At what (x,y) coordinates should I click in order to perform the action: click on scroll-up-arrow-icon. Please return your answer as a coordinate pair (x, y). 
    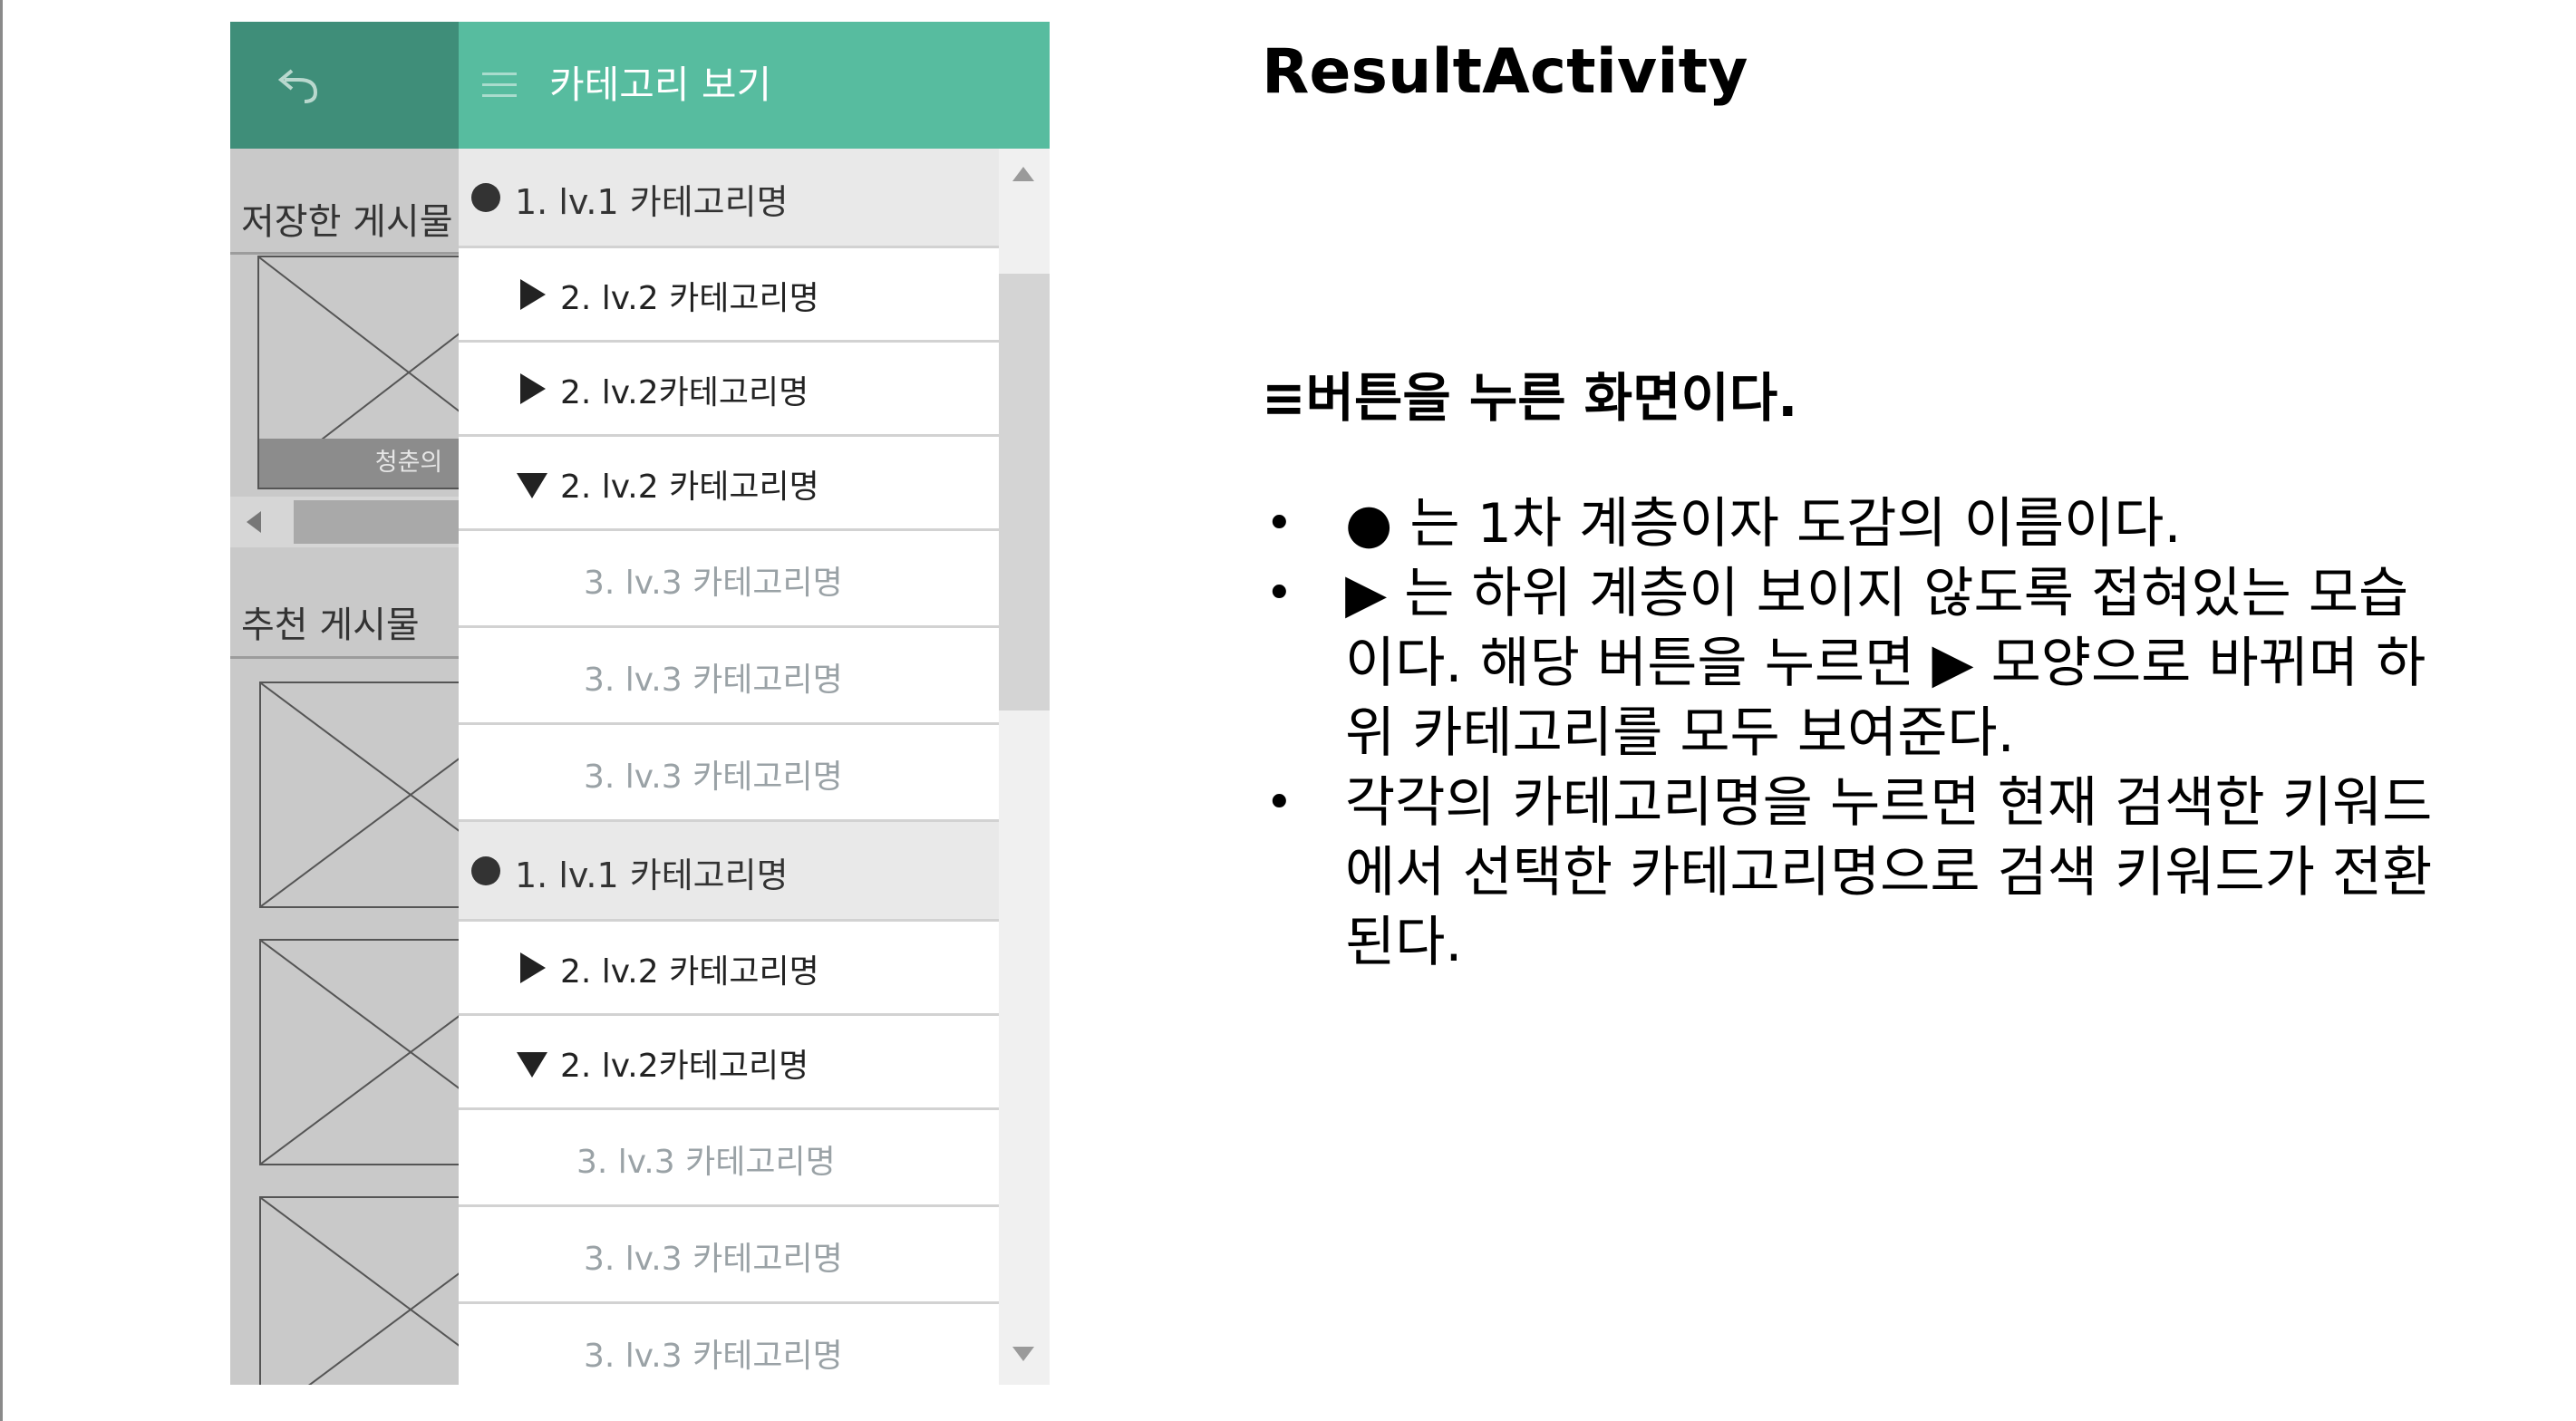
    Looking at the image, I should click on (1023, 174).